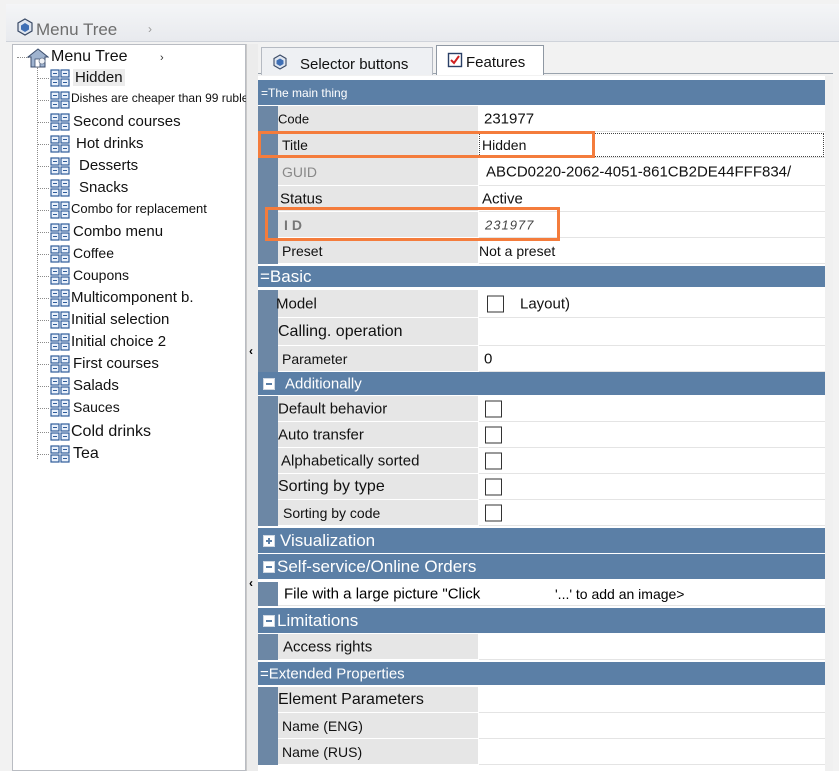 The image size is (839, 771). Describe the element at coordinates (142, 320) in the screenshot. I see `tree-item: Initial selection` at that location.